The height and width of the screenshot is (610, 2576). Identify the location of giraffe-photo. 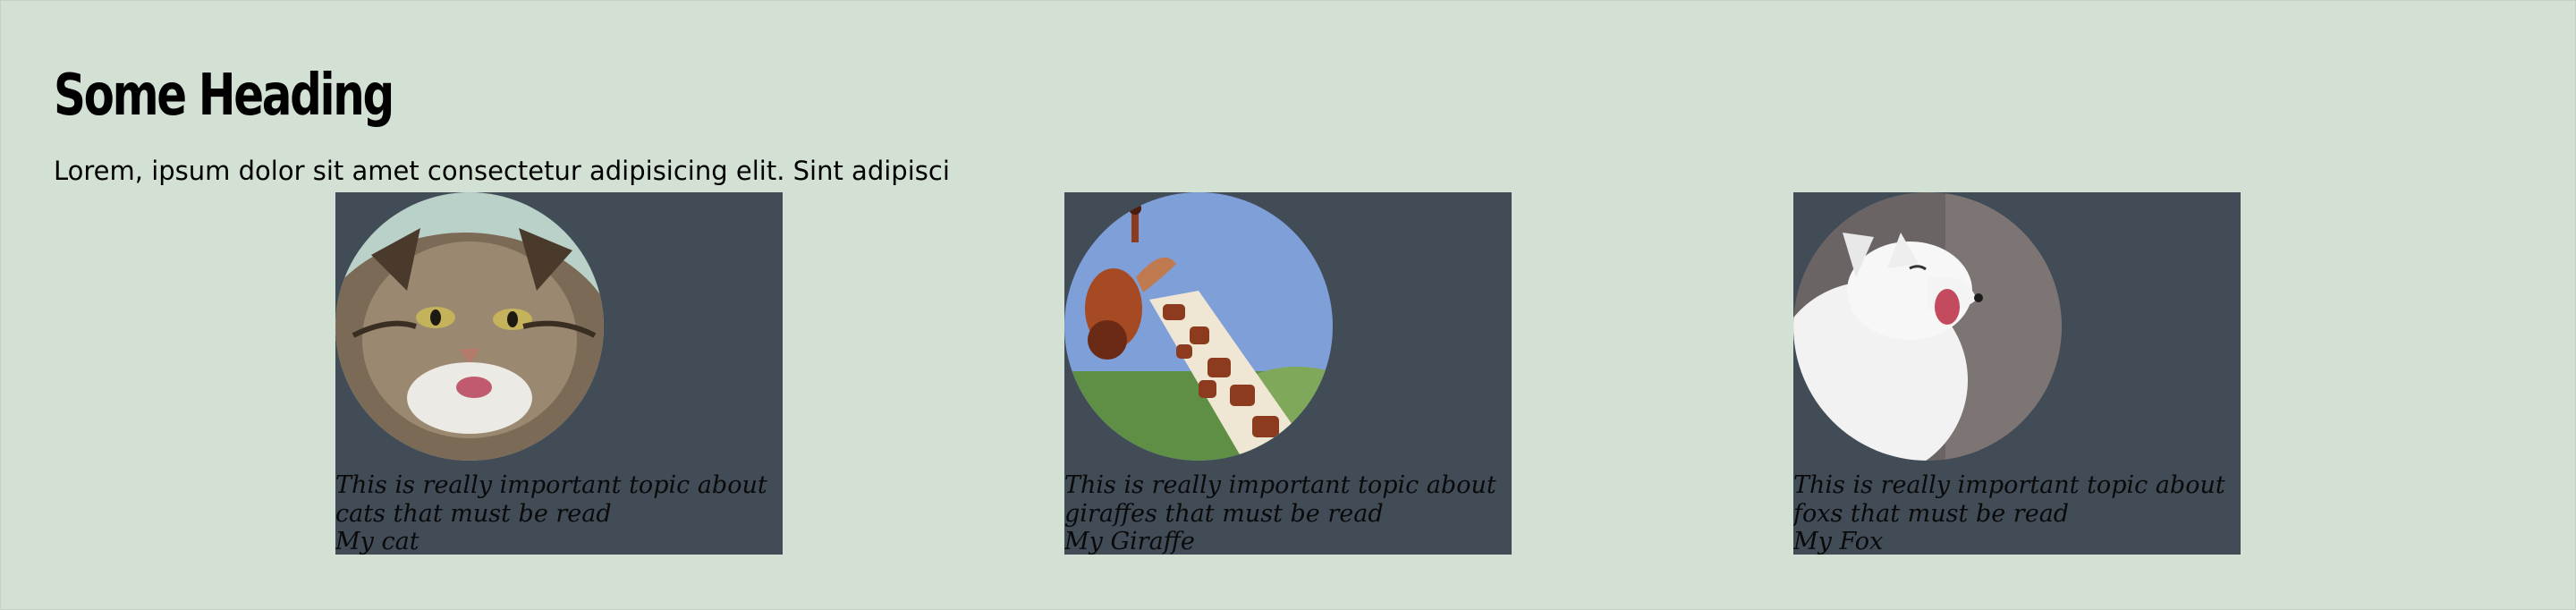
(1198, 327).